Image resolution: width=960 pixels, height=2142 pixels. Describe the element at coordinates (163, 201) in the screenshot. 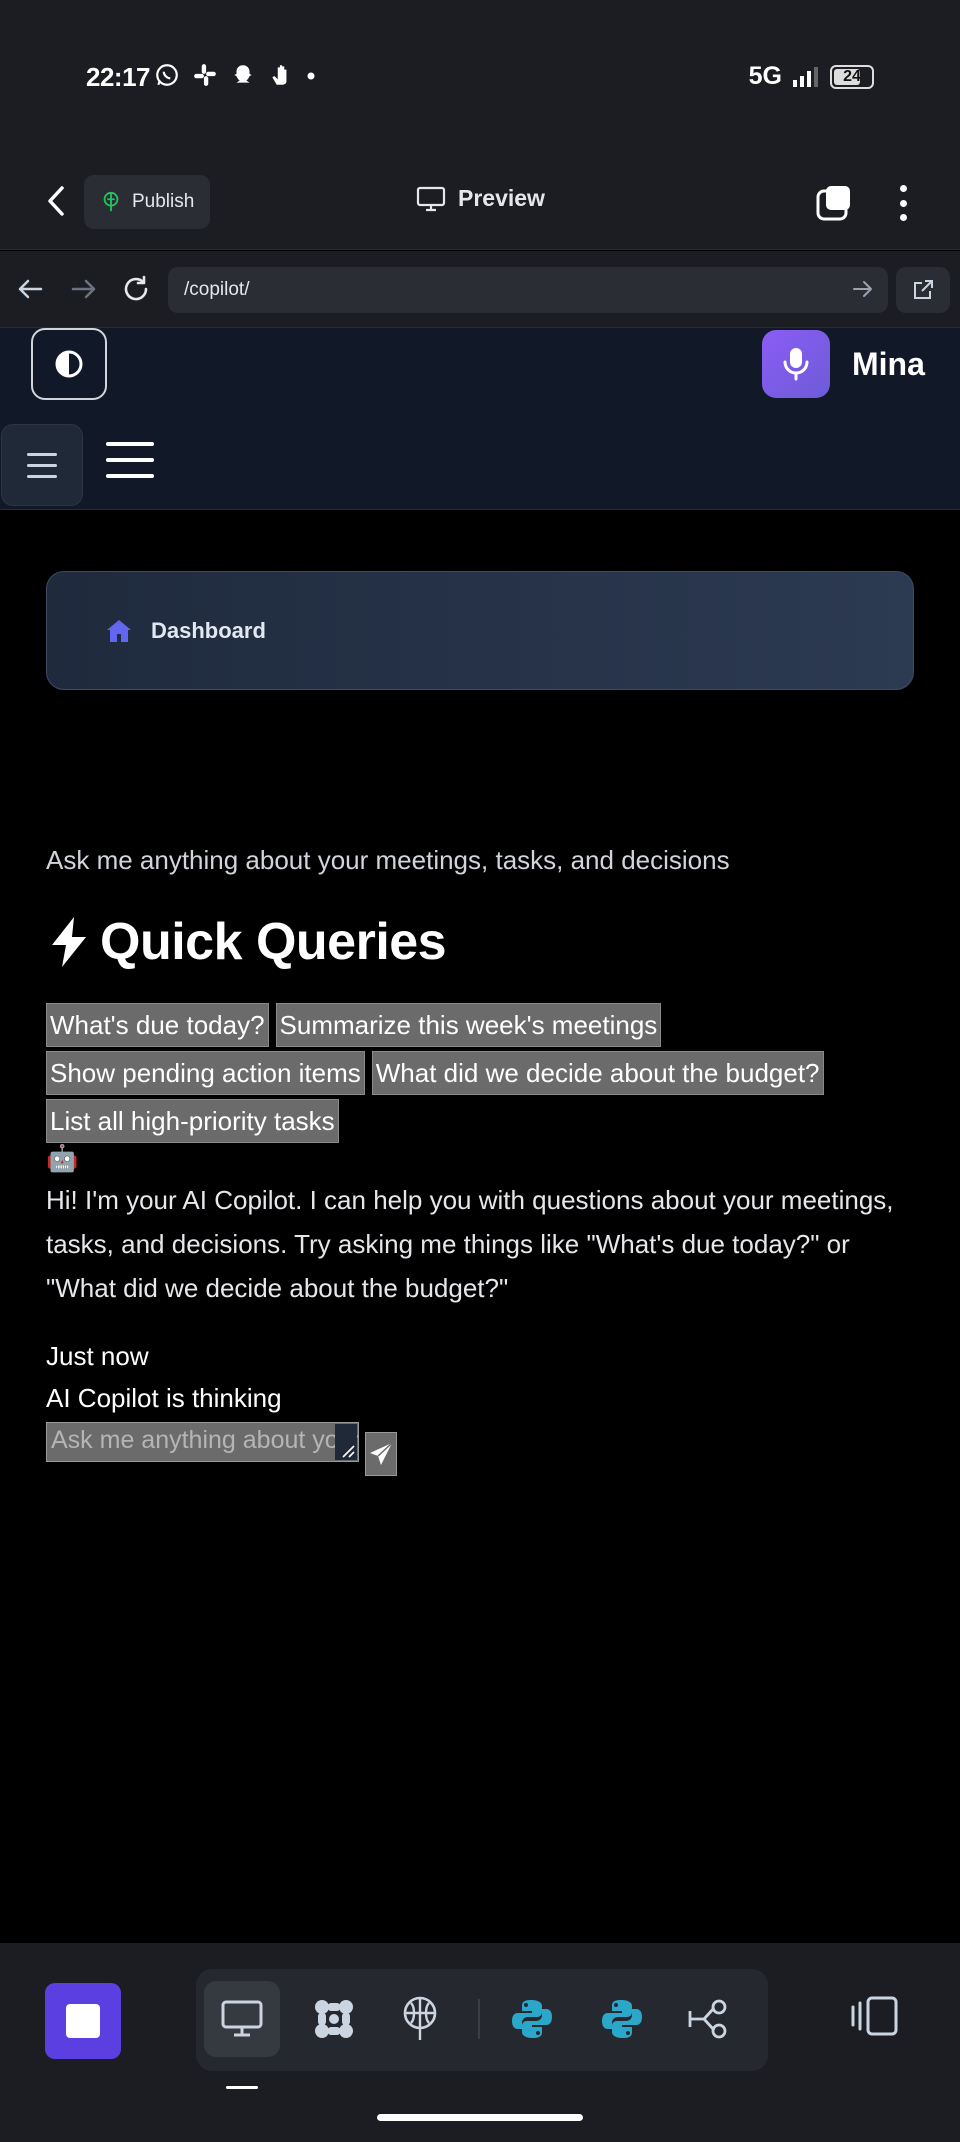

I see `publish-label: Publish` at that location.